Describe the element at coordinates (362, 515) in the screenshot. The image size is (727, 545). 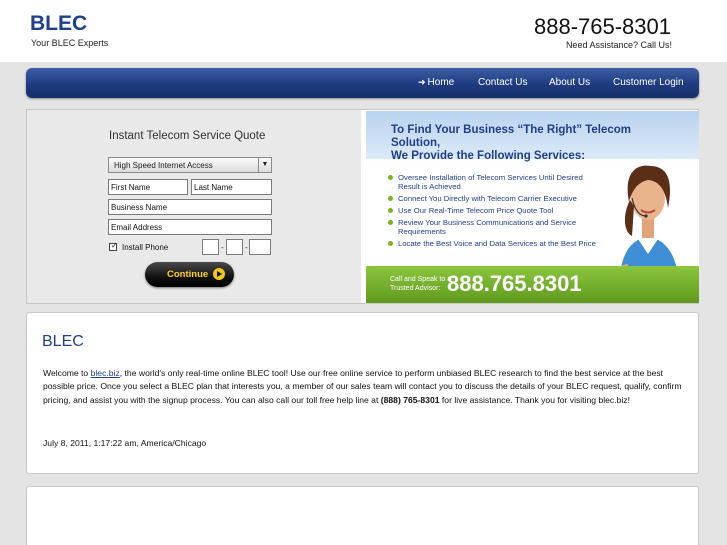
I see `secondary-panel` at that location.